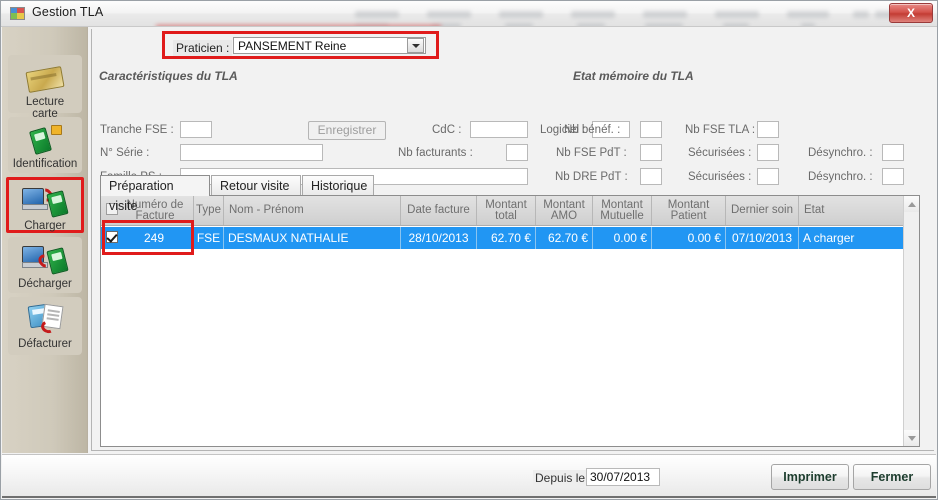  I want to click on praticien-highlight-box: Praticien : PANSEMENT Reine, so click(300, 45).